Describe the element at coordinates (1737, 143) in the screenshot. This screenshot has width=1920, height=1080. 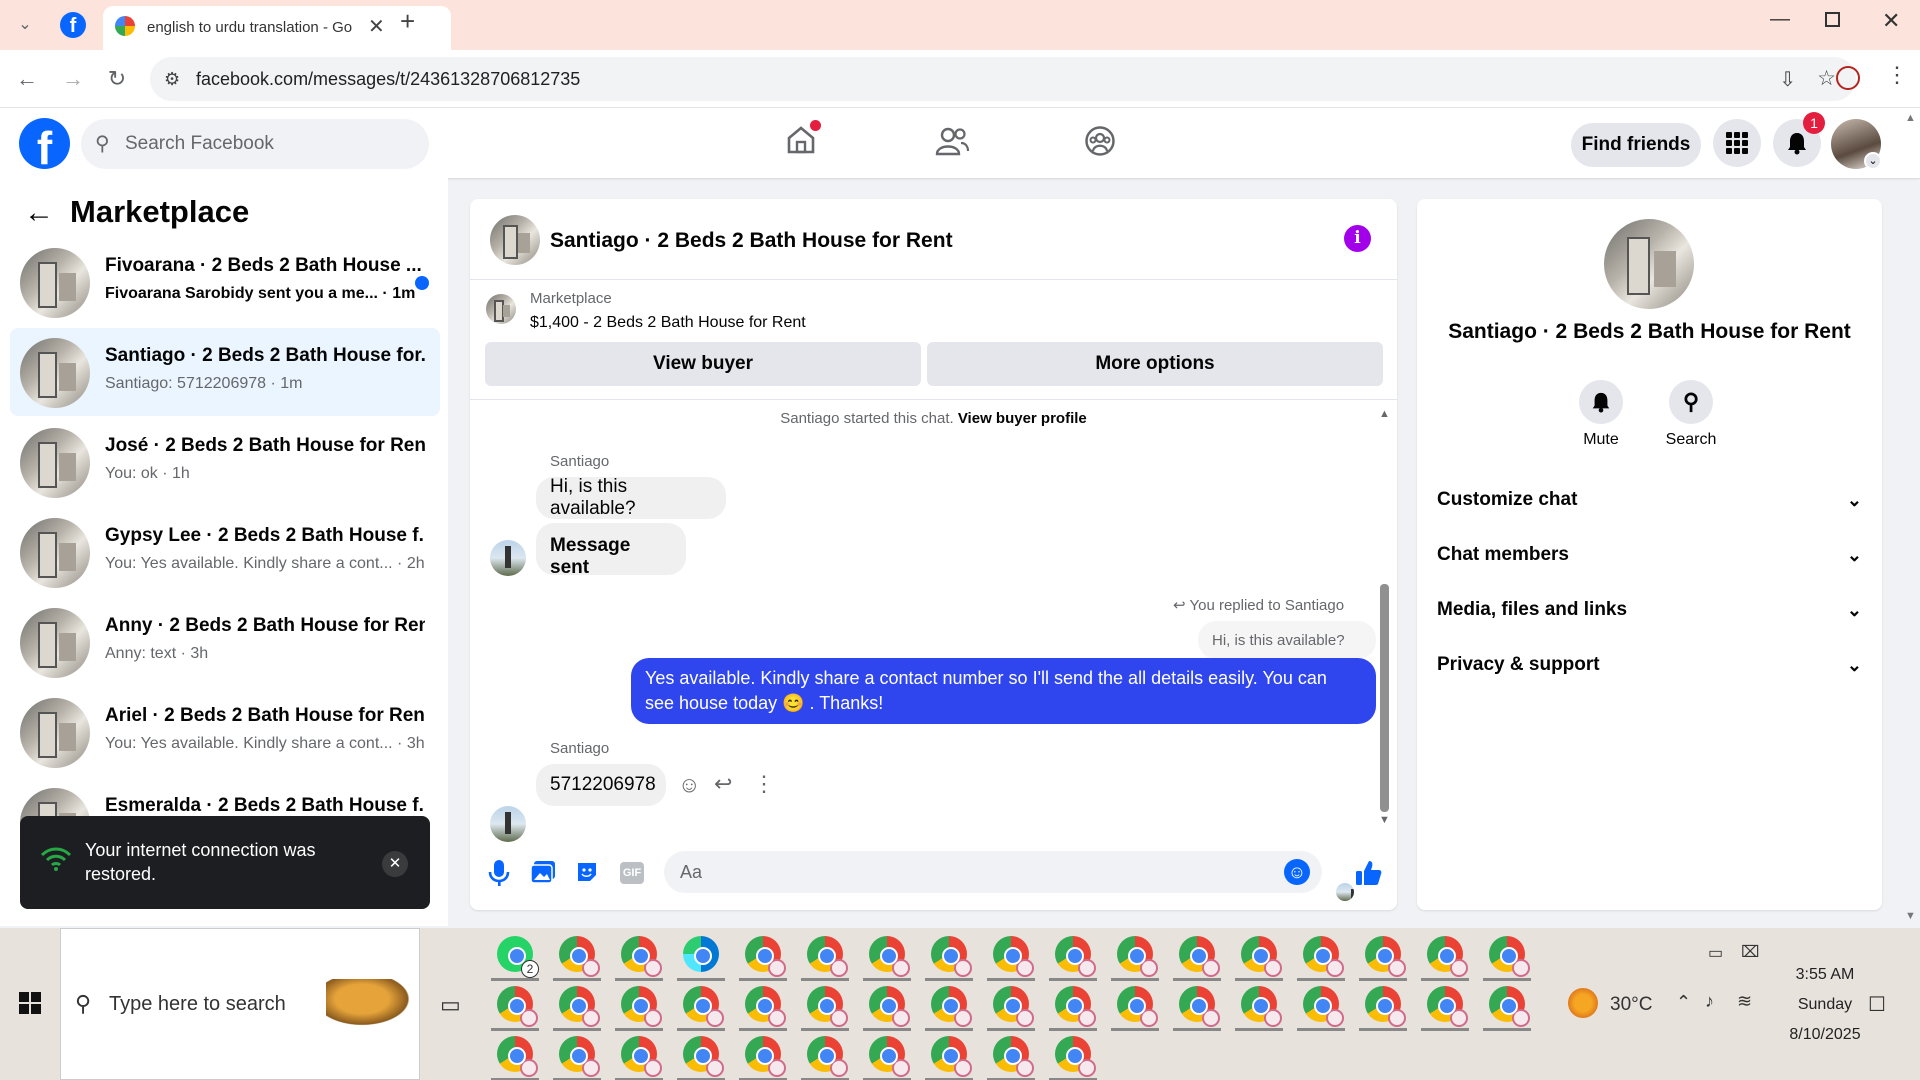
I see `menu-grid-icon` at that location.